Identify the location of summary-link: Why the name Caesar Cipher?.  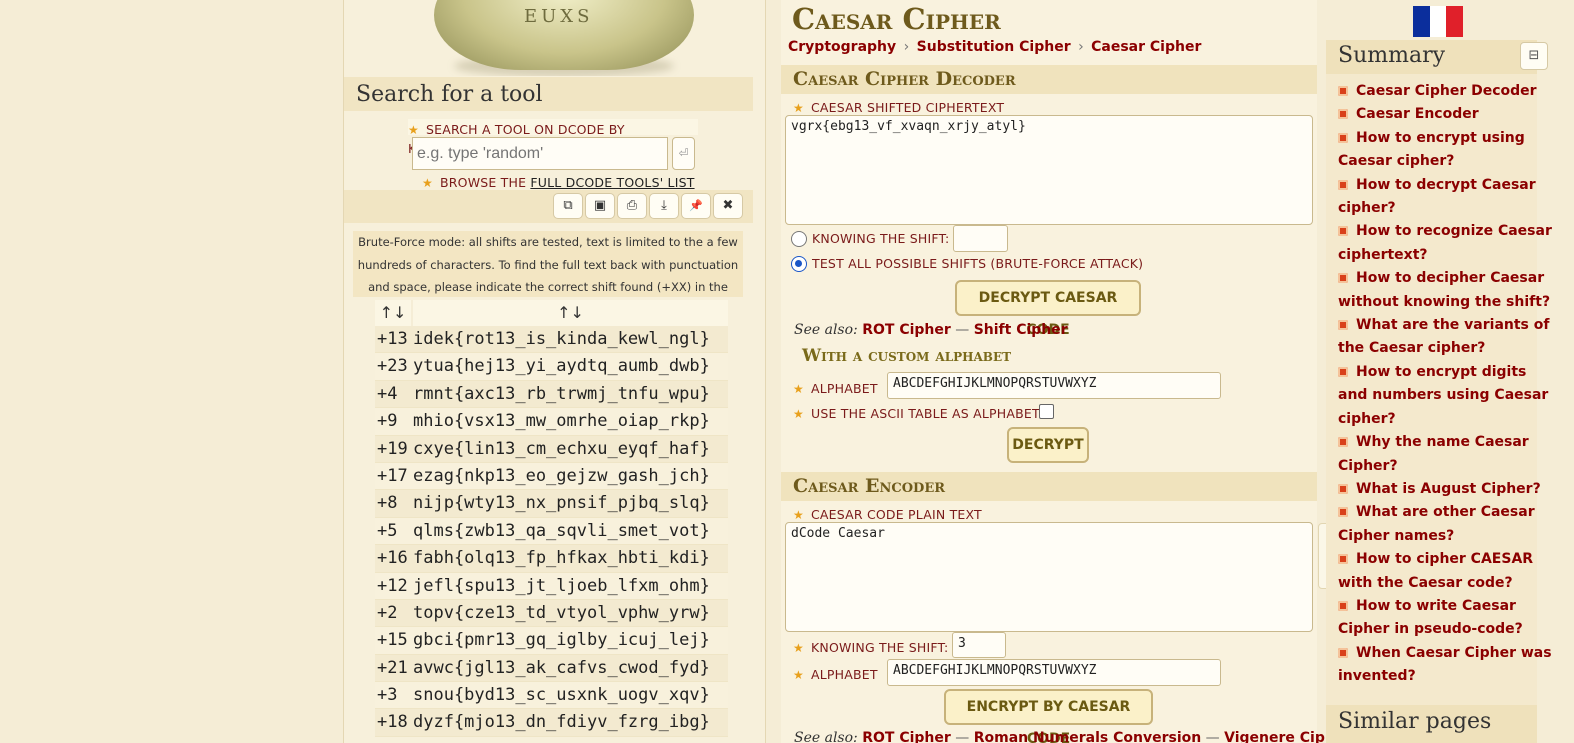
(1440, 454).